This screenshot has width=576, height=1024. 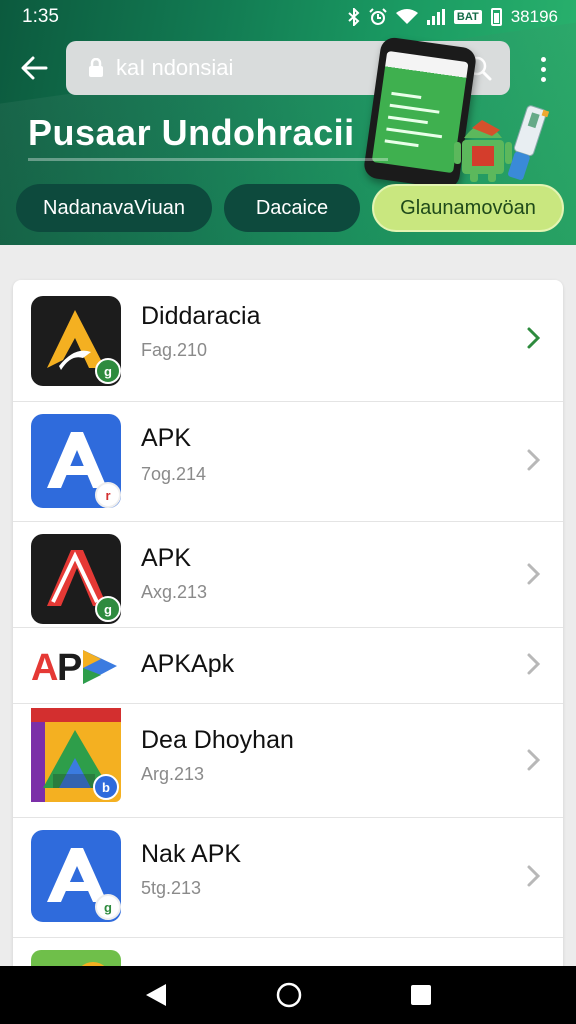 I want to click on svg-text: A, so click(x=44, y=667).